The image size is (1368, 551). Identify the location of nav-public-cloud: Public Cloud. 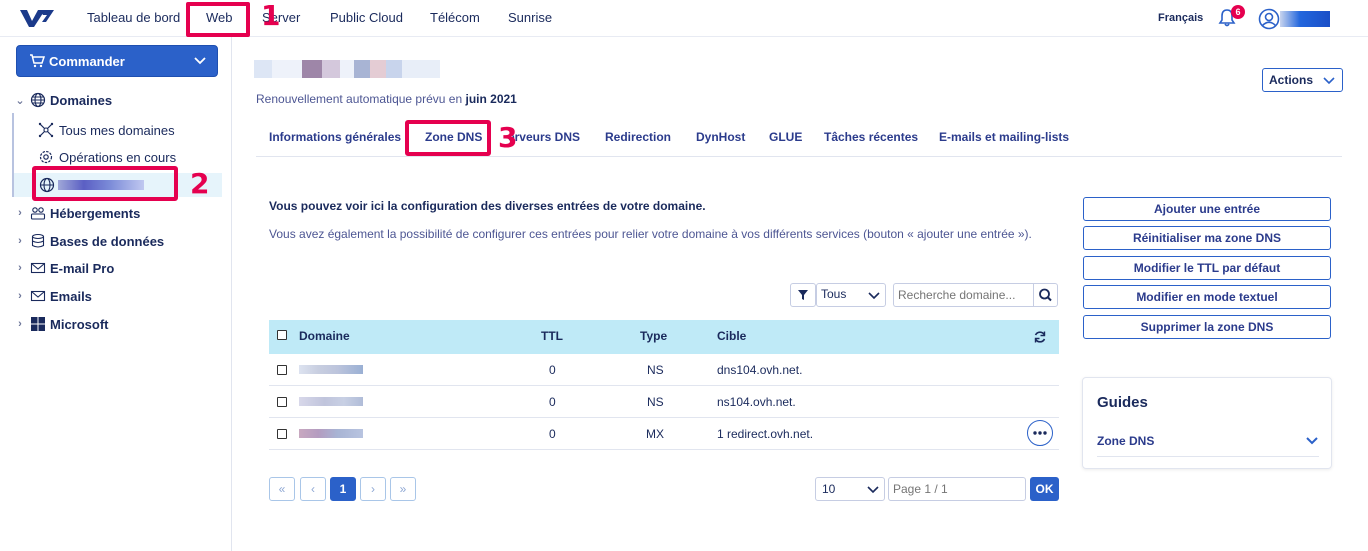
(366, 17).